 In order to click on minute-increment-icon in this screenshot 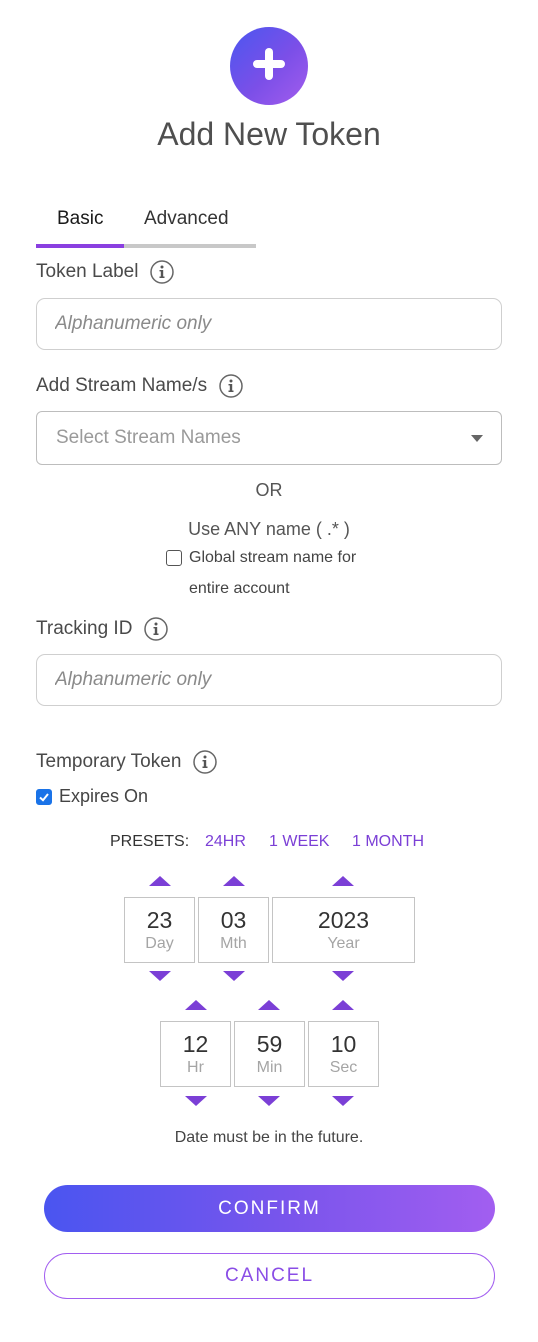, I will do `click(269, 1005)`.